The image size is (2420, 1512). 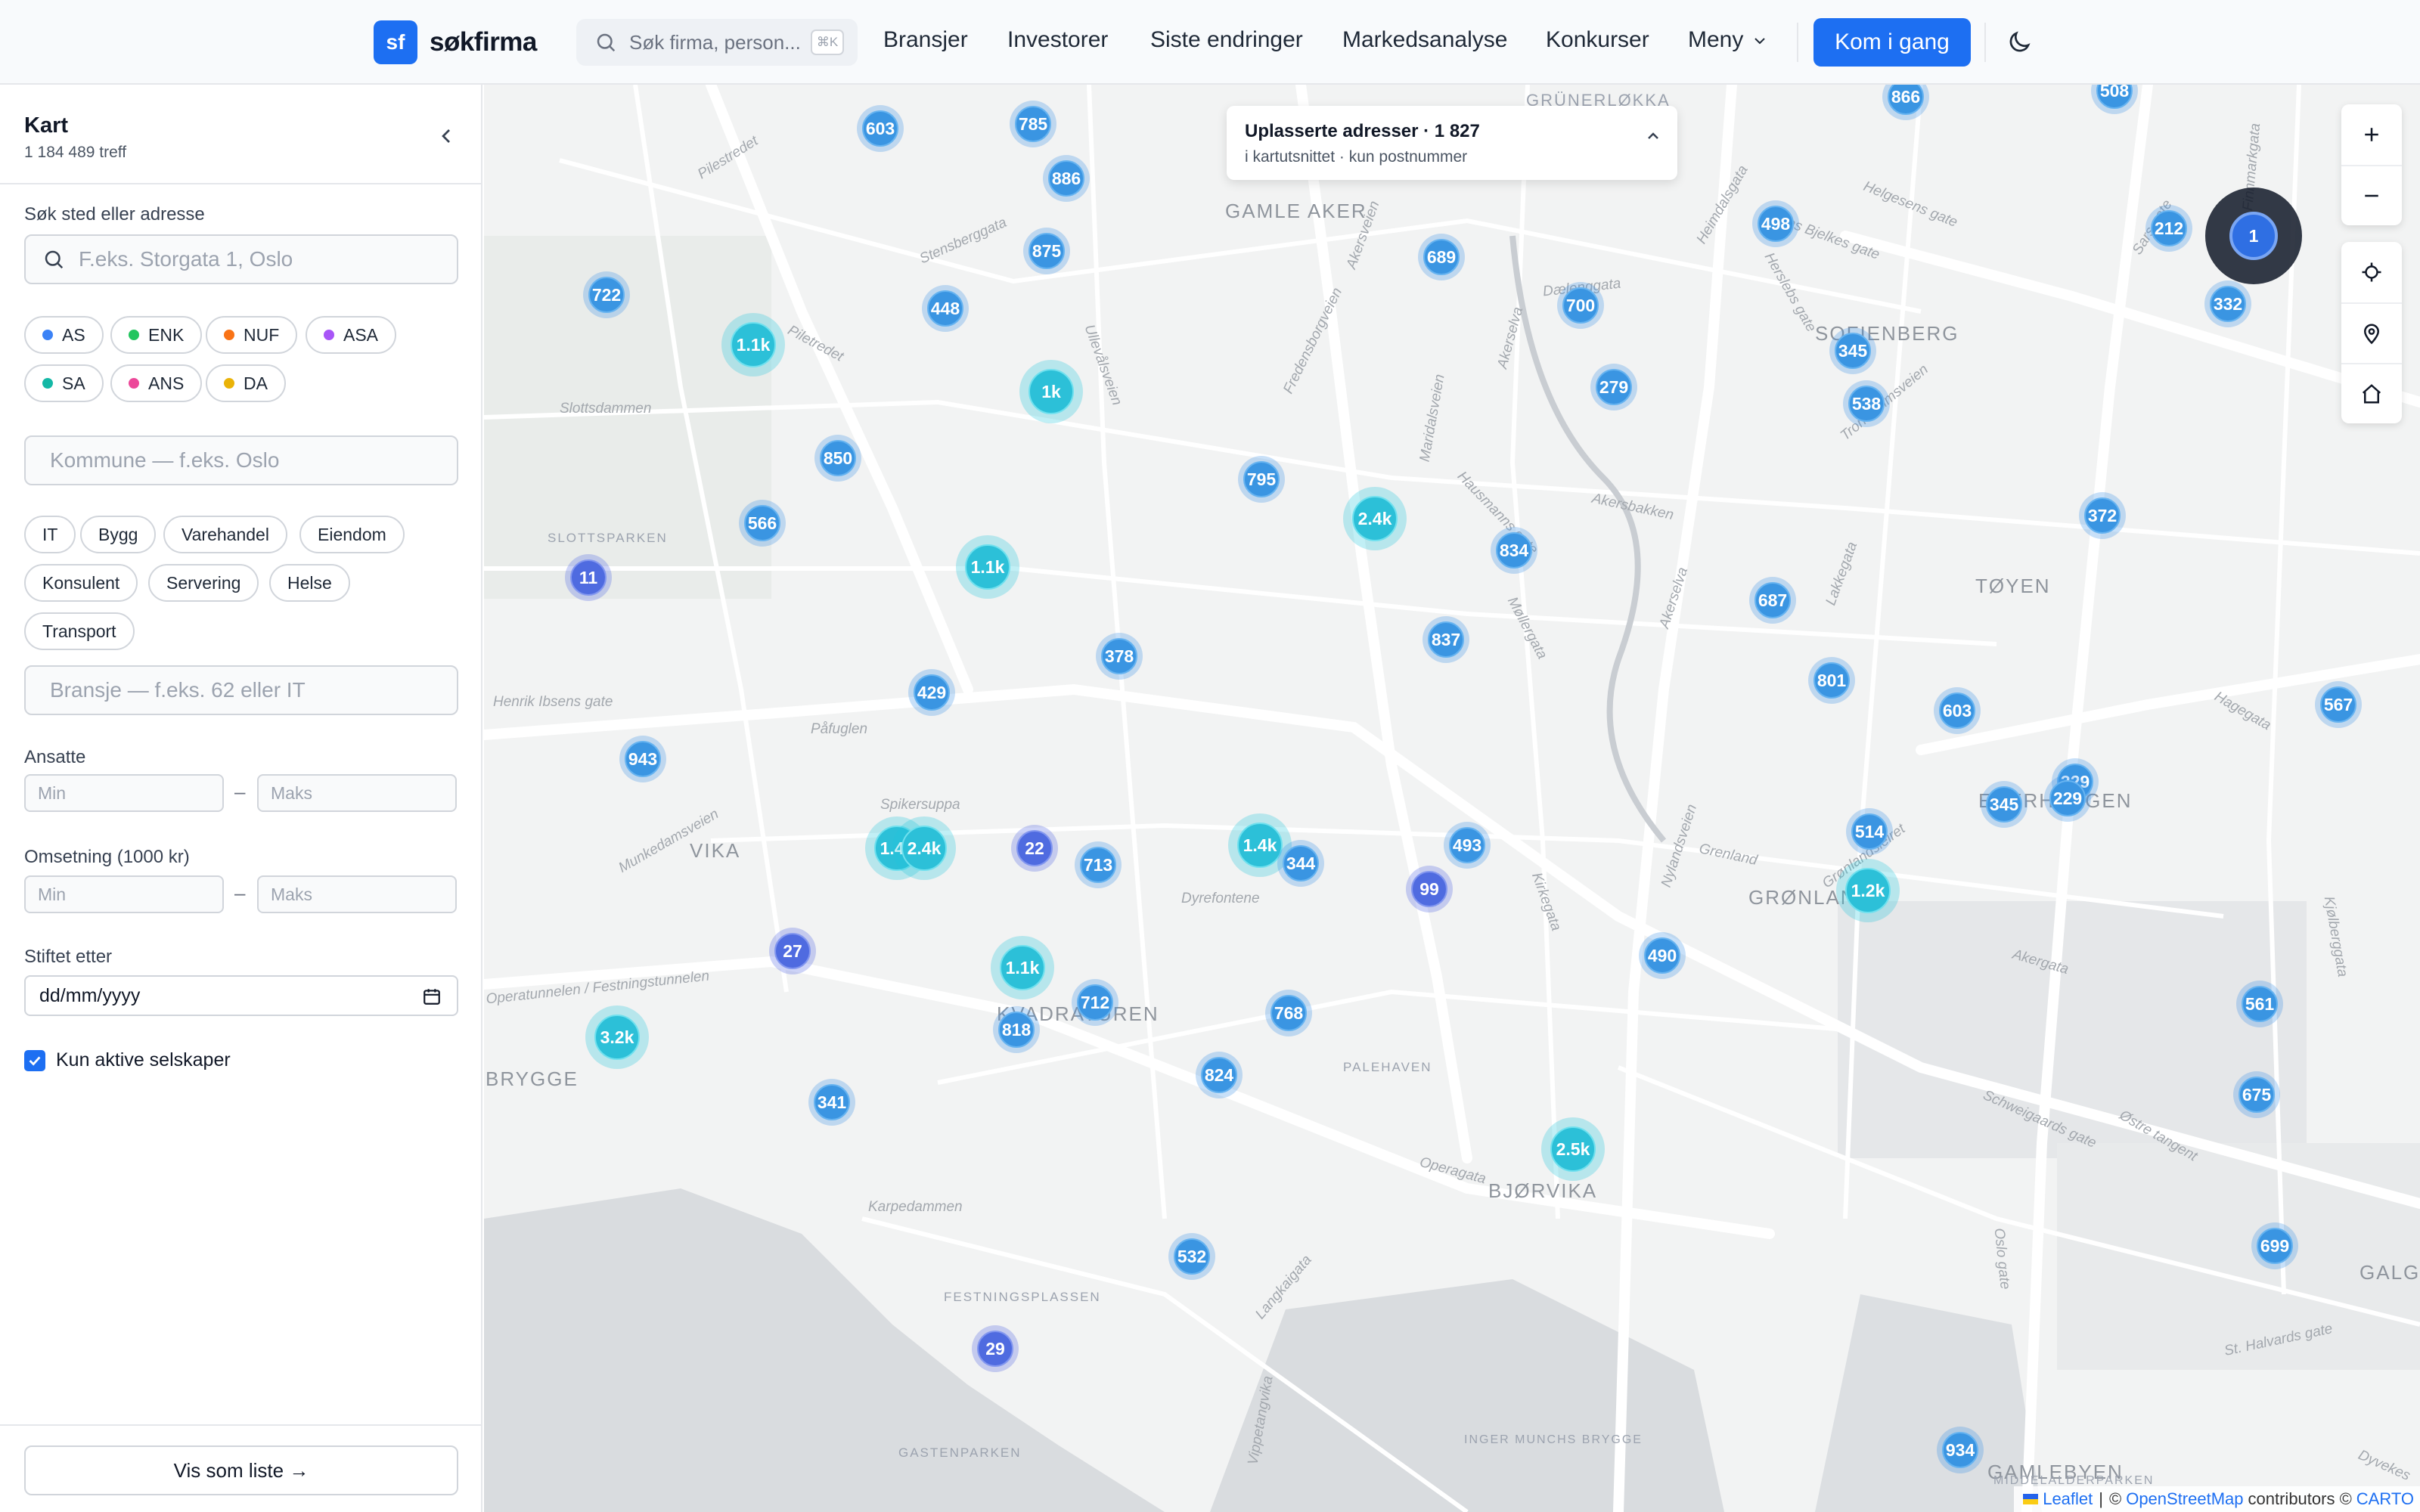 I want to click on openstreetmap-link: OpenStreetMap, so click(x=2184, y=1499).